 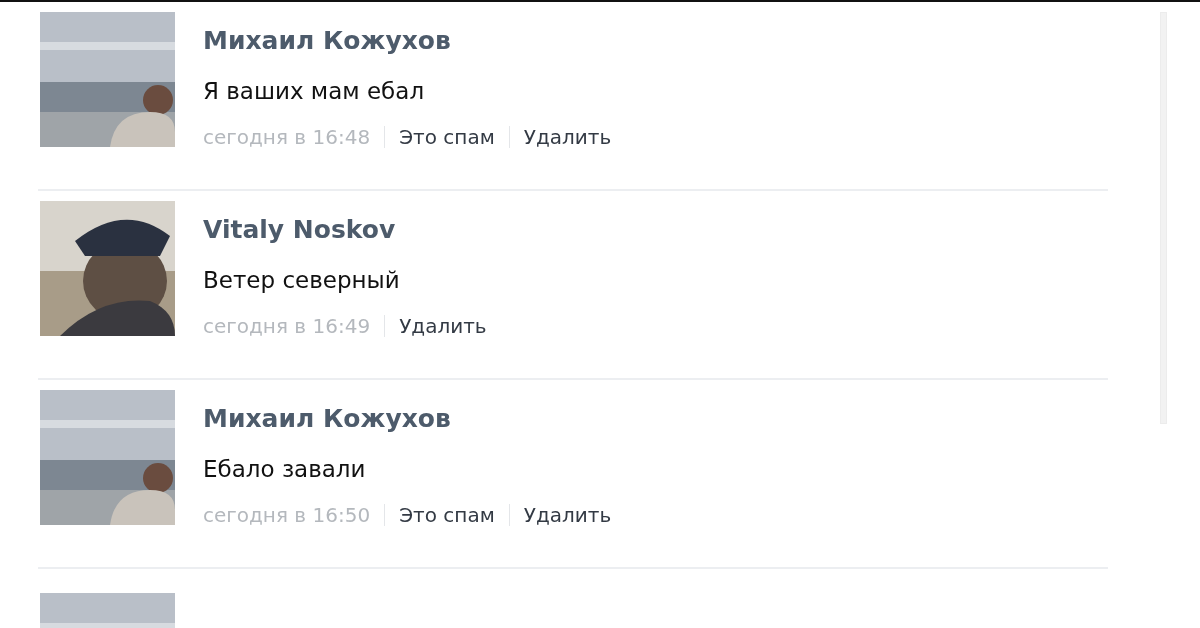 What do you see at coordinates (302, 280) in the screenshot?
I see `comment-text: Ветер северный` at bounding box center [302, 280].